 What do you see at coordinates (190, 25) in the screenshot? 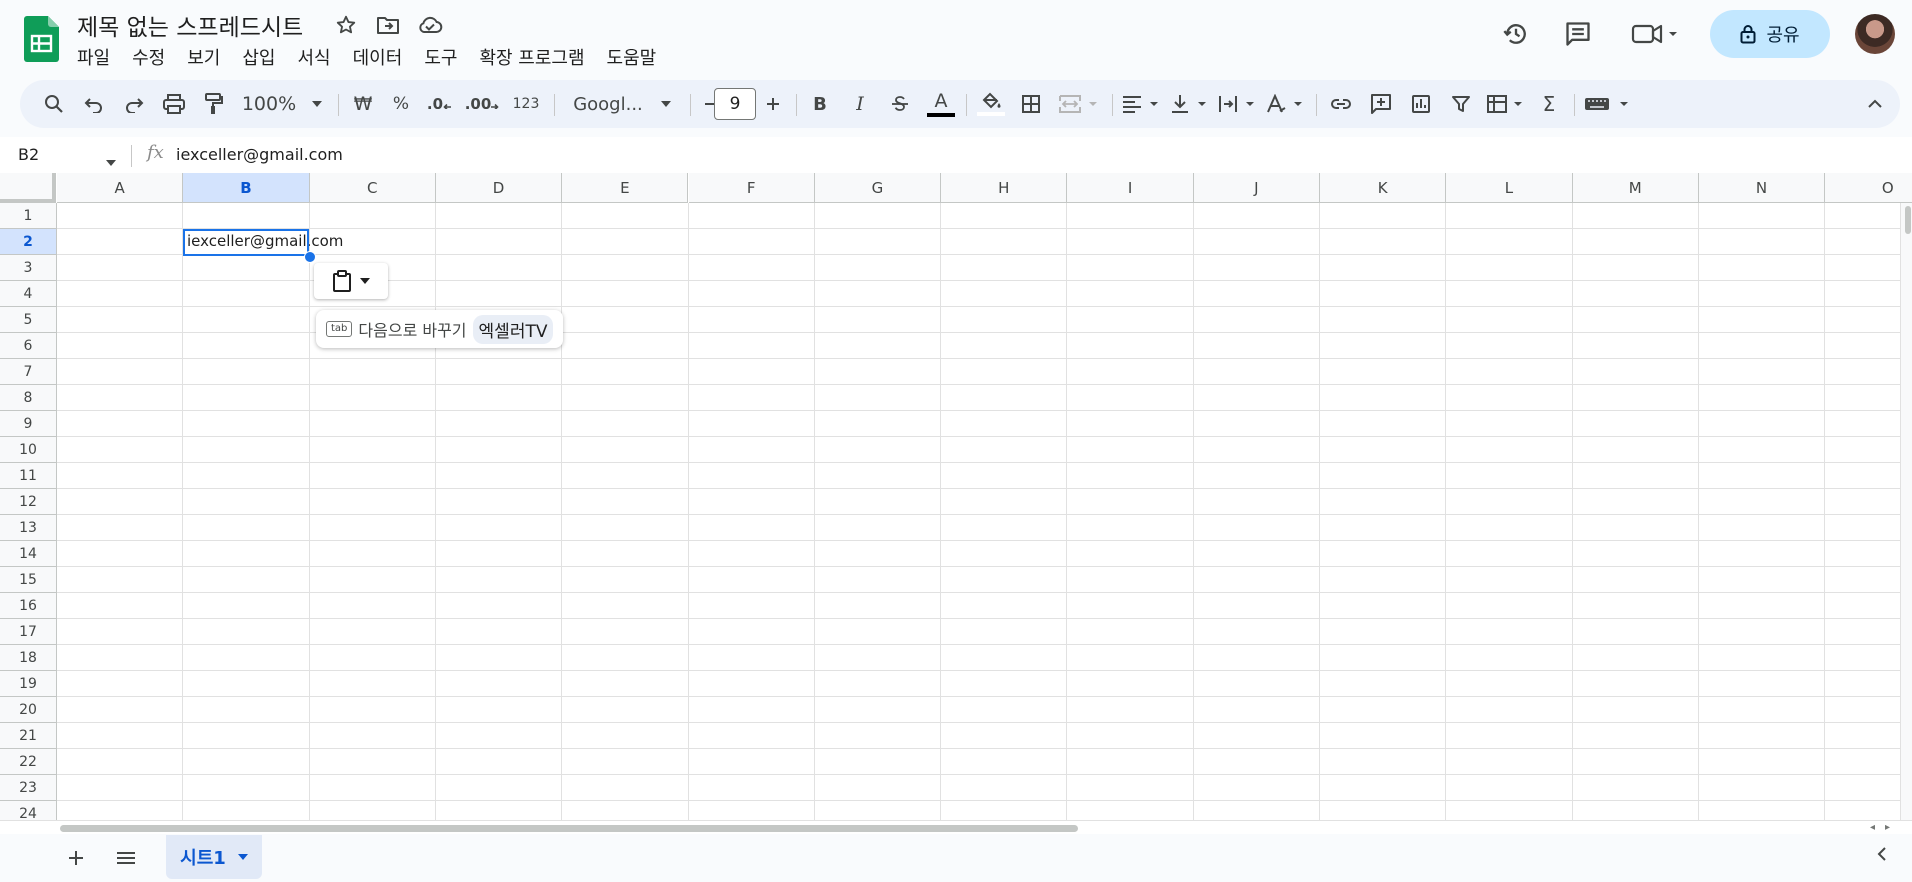
I see `document-title: 제목 없는 스프레드시트` at bounding box center [190, 25].